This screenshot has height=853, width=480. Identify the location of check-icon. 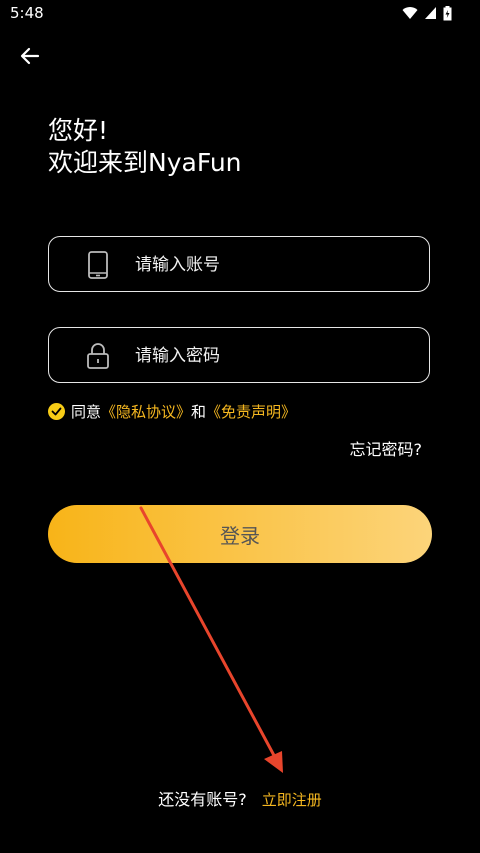
(56, 411).